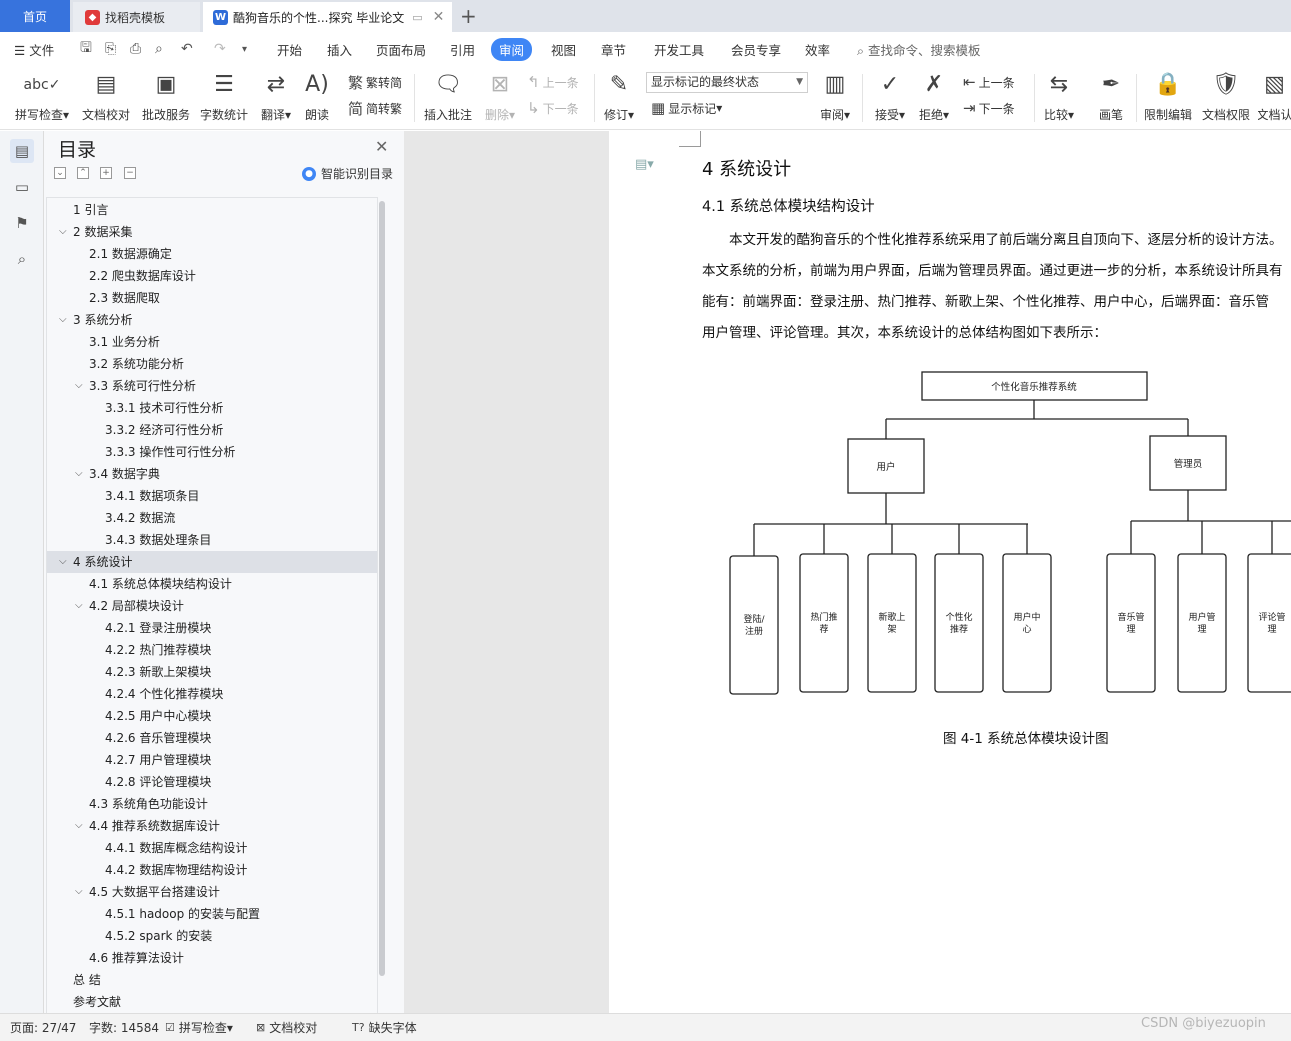 Image resolution: width=1291 pixels, height=1041 pixels. Describe the element at coordinates (212, 320) in the screenshot. I see `toc-item: ⌵ 3 系统分析` at that location.